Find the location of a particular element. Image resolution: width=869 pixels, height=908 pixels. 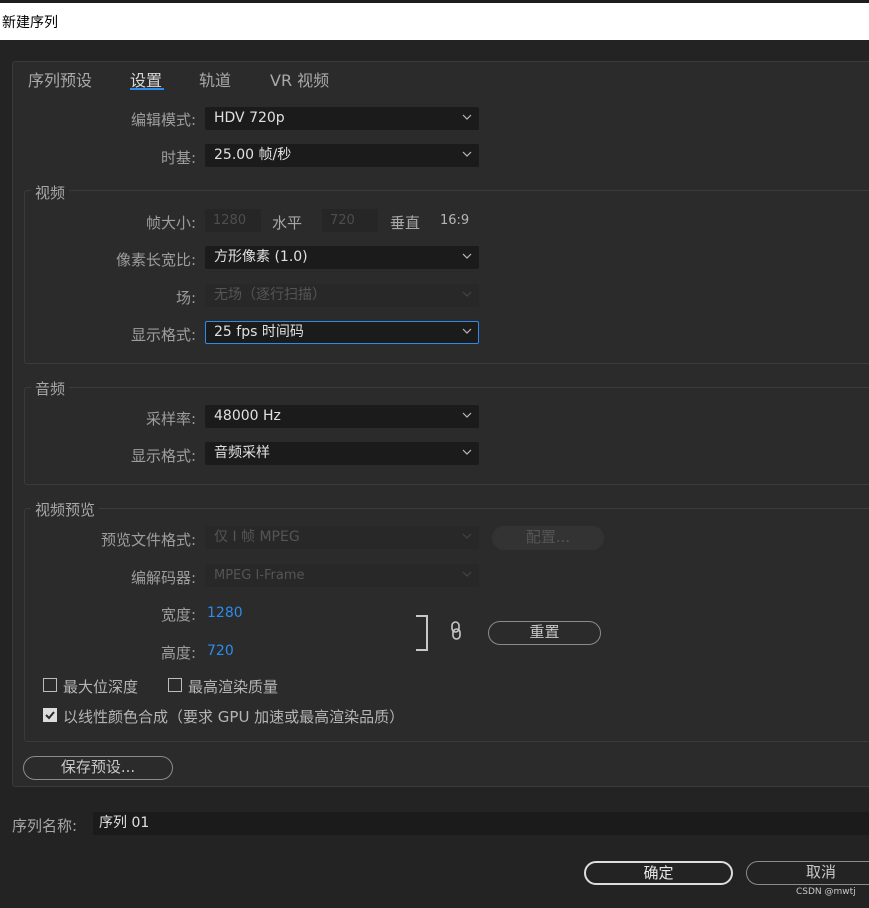

width-label: 宽度: is located at coordinates (178, 615).